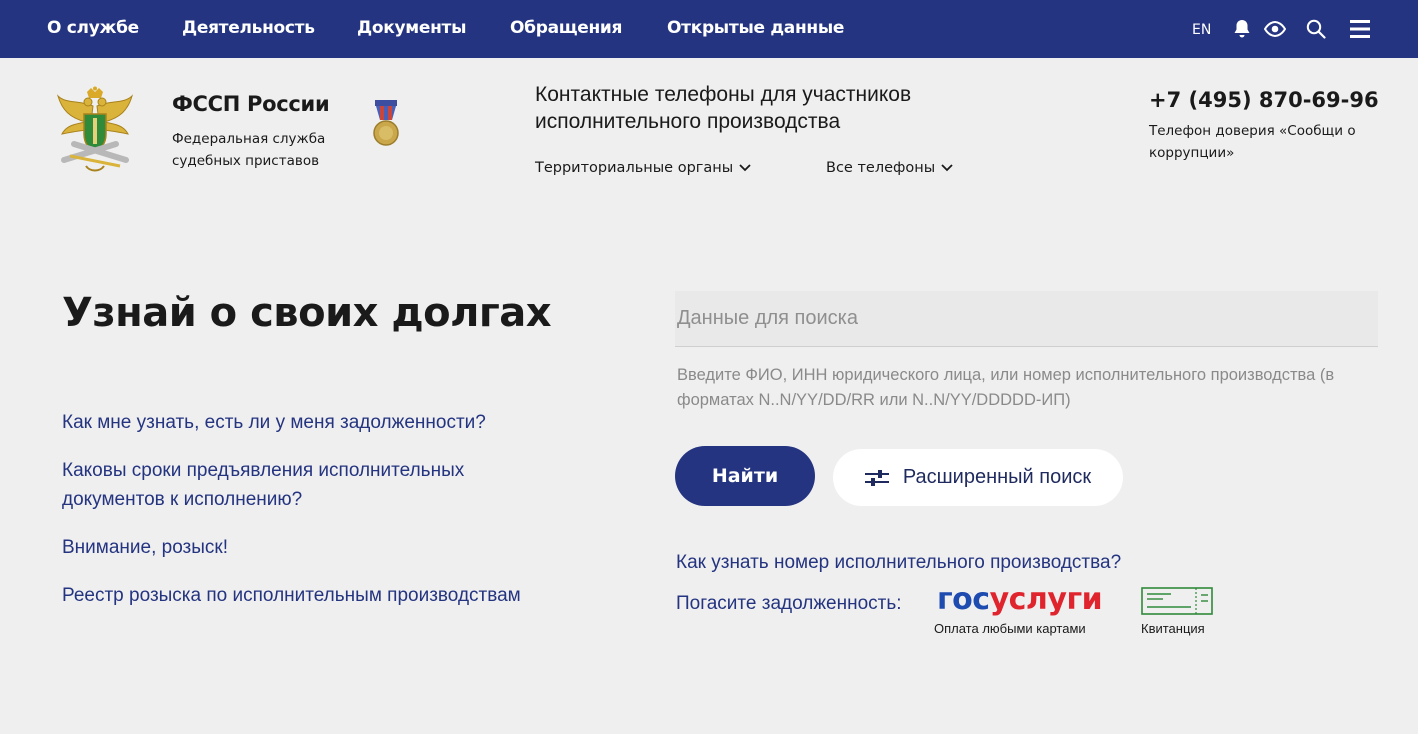 Image resolution: width=1418 pixels, height=734 pixels. I want to click on language-switch: EN, so click(1201, 30).